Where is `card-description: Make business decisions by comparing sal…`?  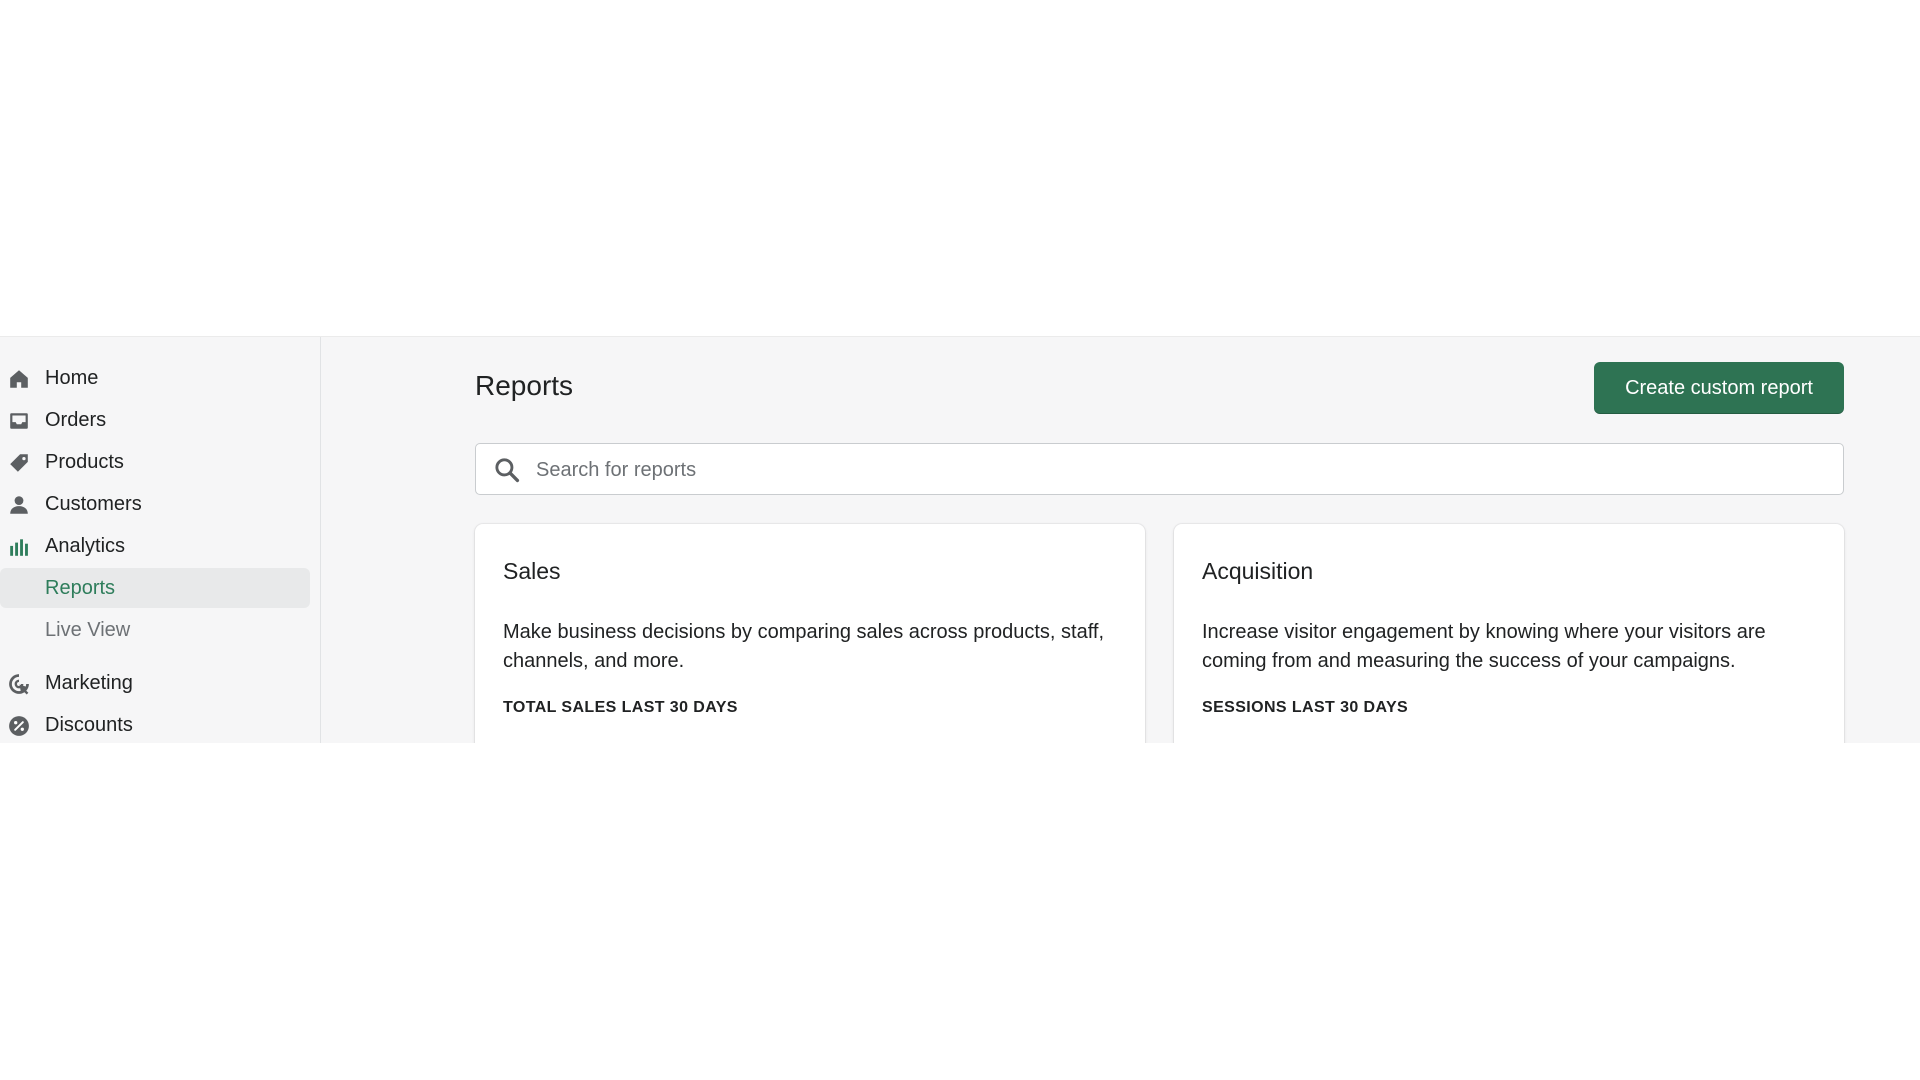 card-description: Make business decisions by comparing sal… is located at coordinates (804, 646).